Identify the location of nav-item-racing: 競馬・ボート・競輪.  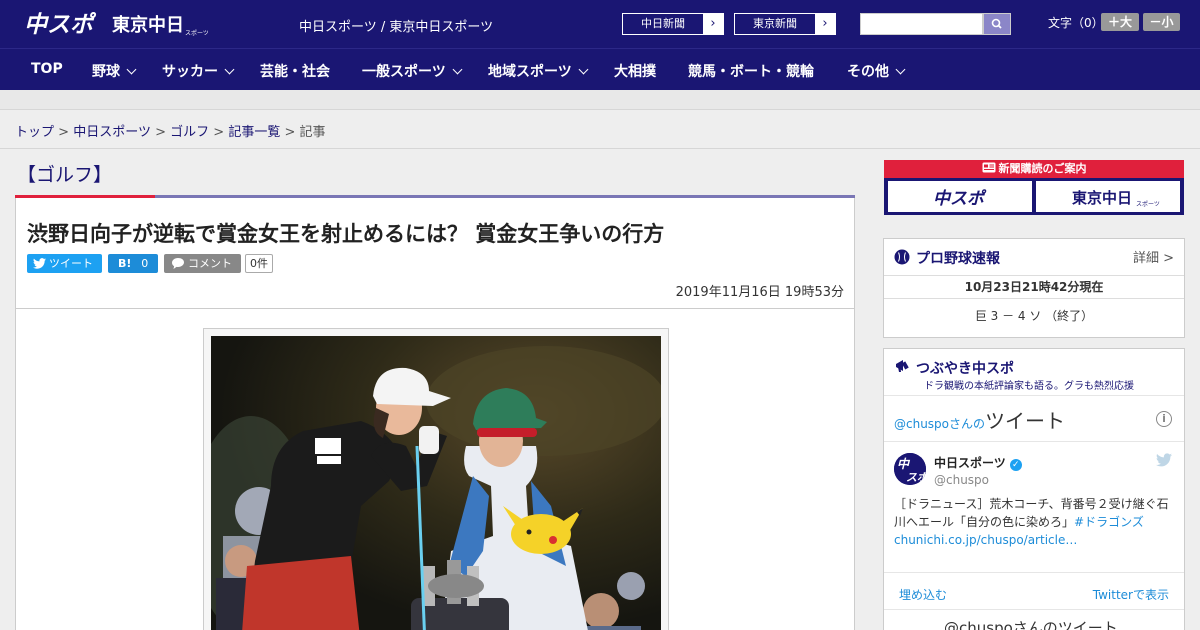
(751, 71).